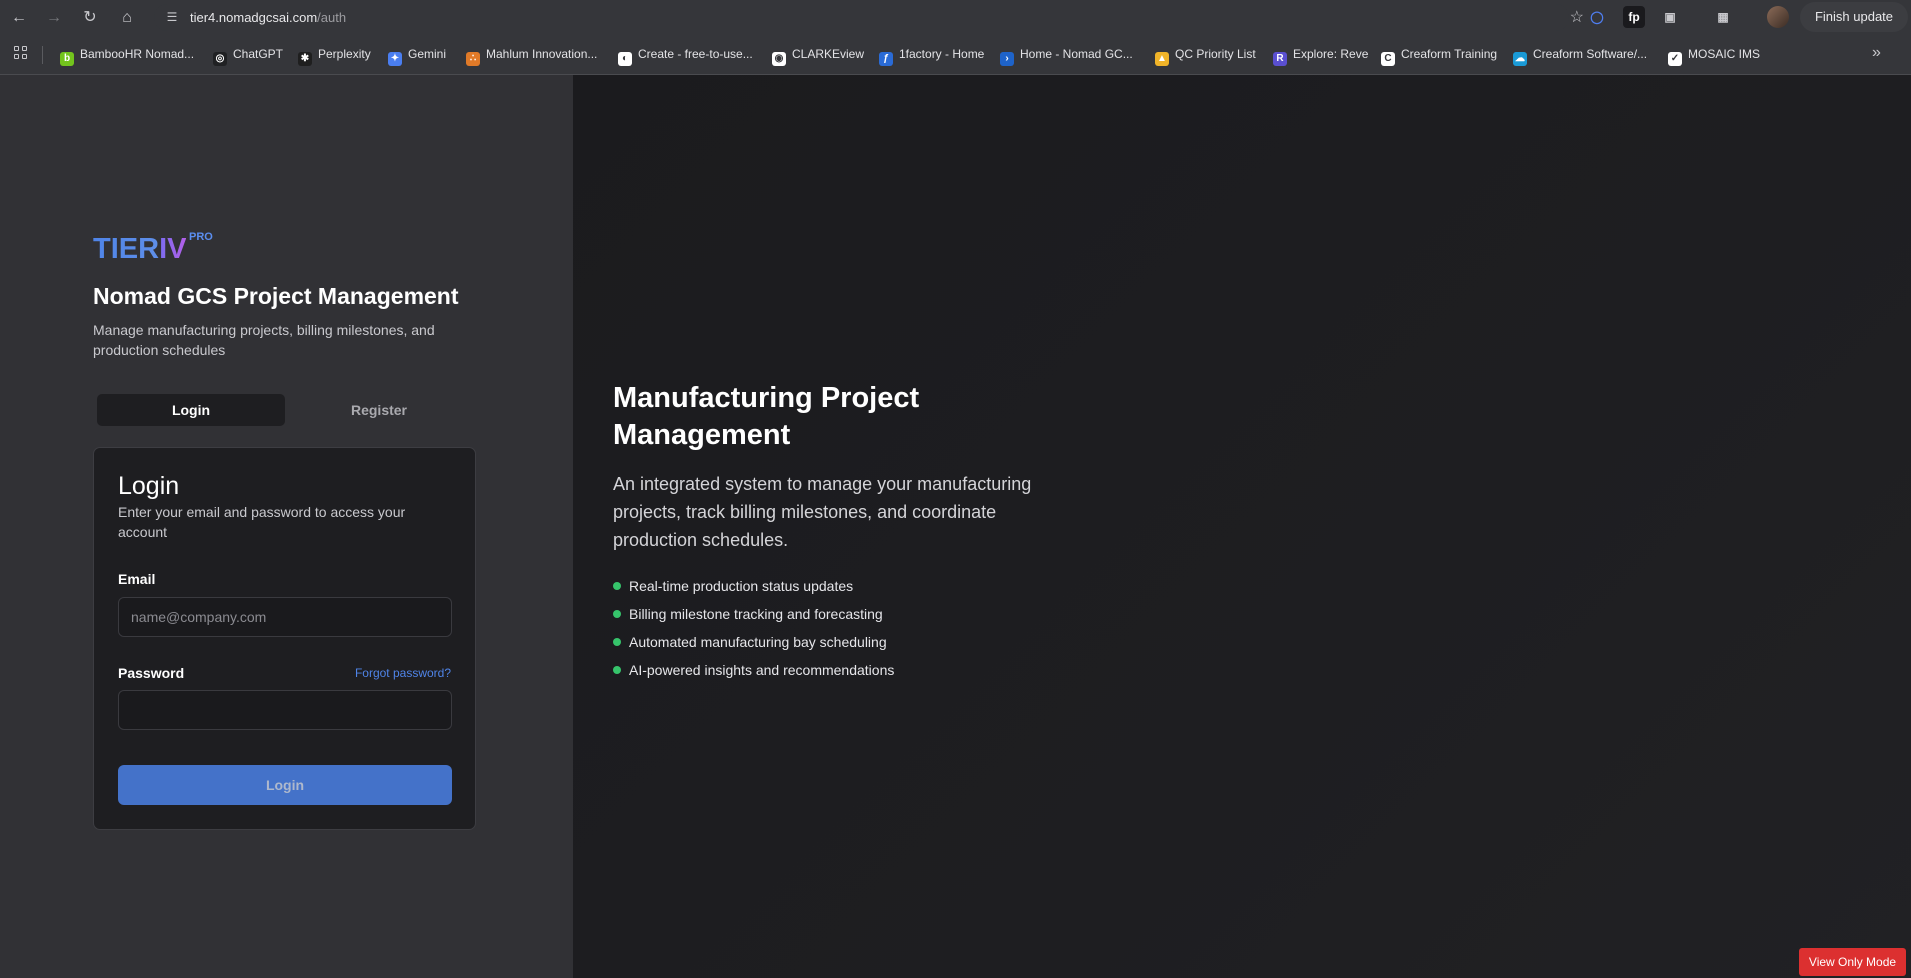 The width and height of the screenshot is (1911, 978). Describe the element at coordinates (276, 296) in the screenshot. I see `app-title: Nomad GCS Project Management` at that location.